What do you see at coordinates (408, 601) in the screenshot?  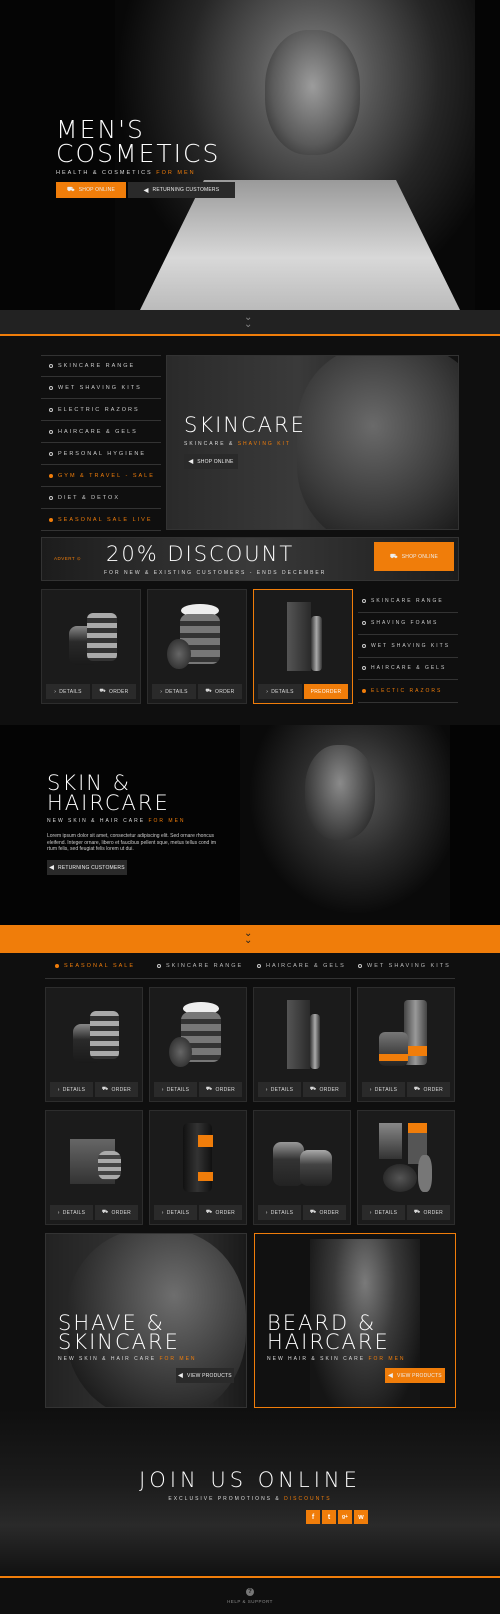 I see `quick-category-item: SKINCARE RANGE` at bounding box center [408, 601].